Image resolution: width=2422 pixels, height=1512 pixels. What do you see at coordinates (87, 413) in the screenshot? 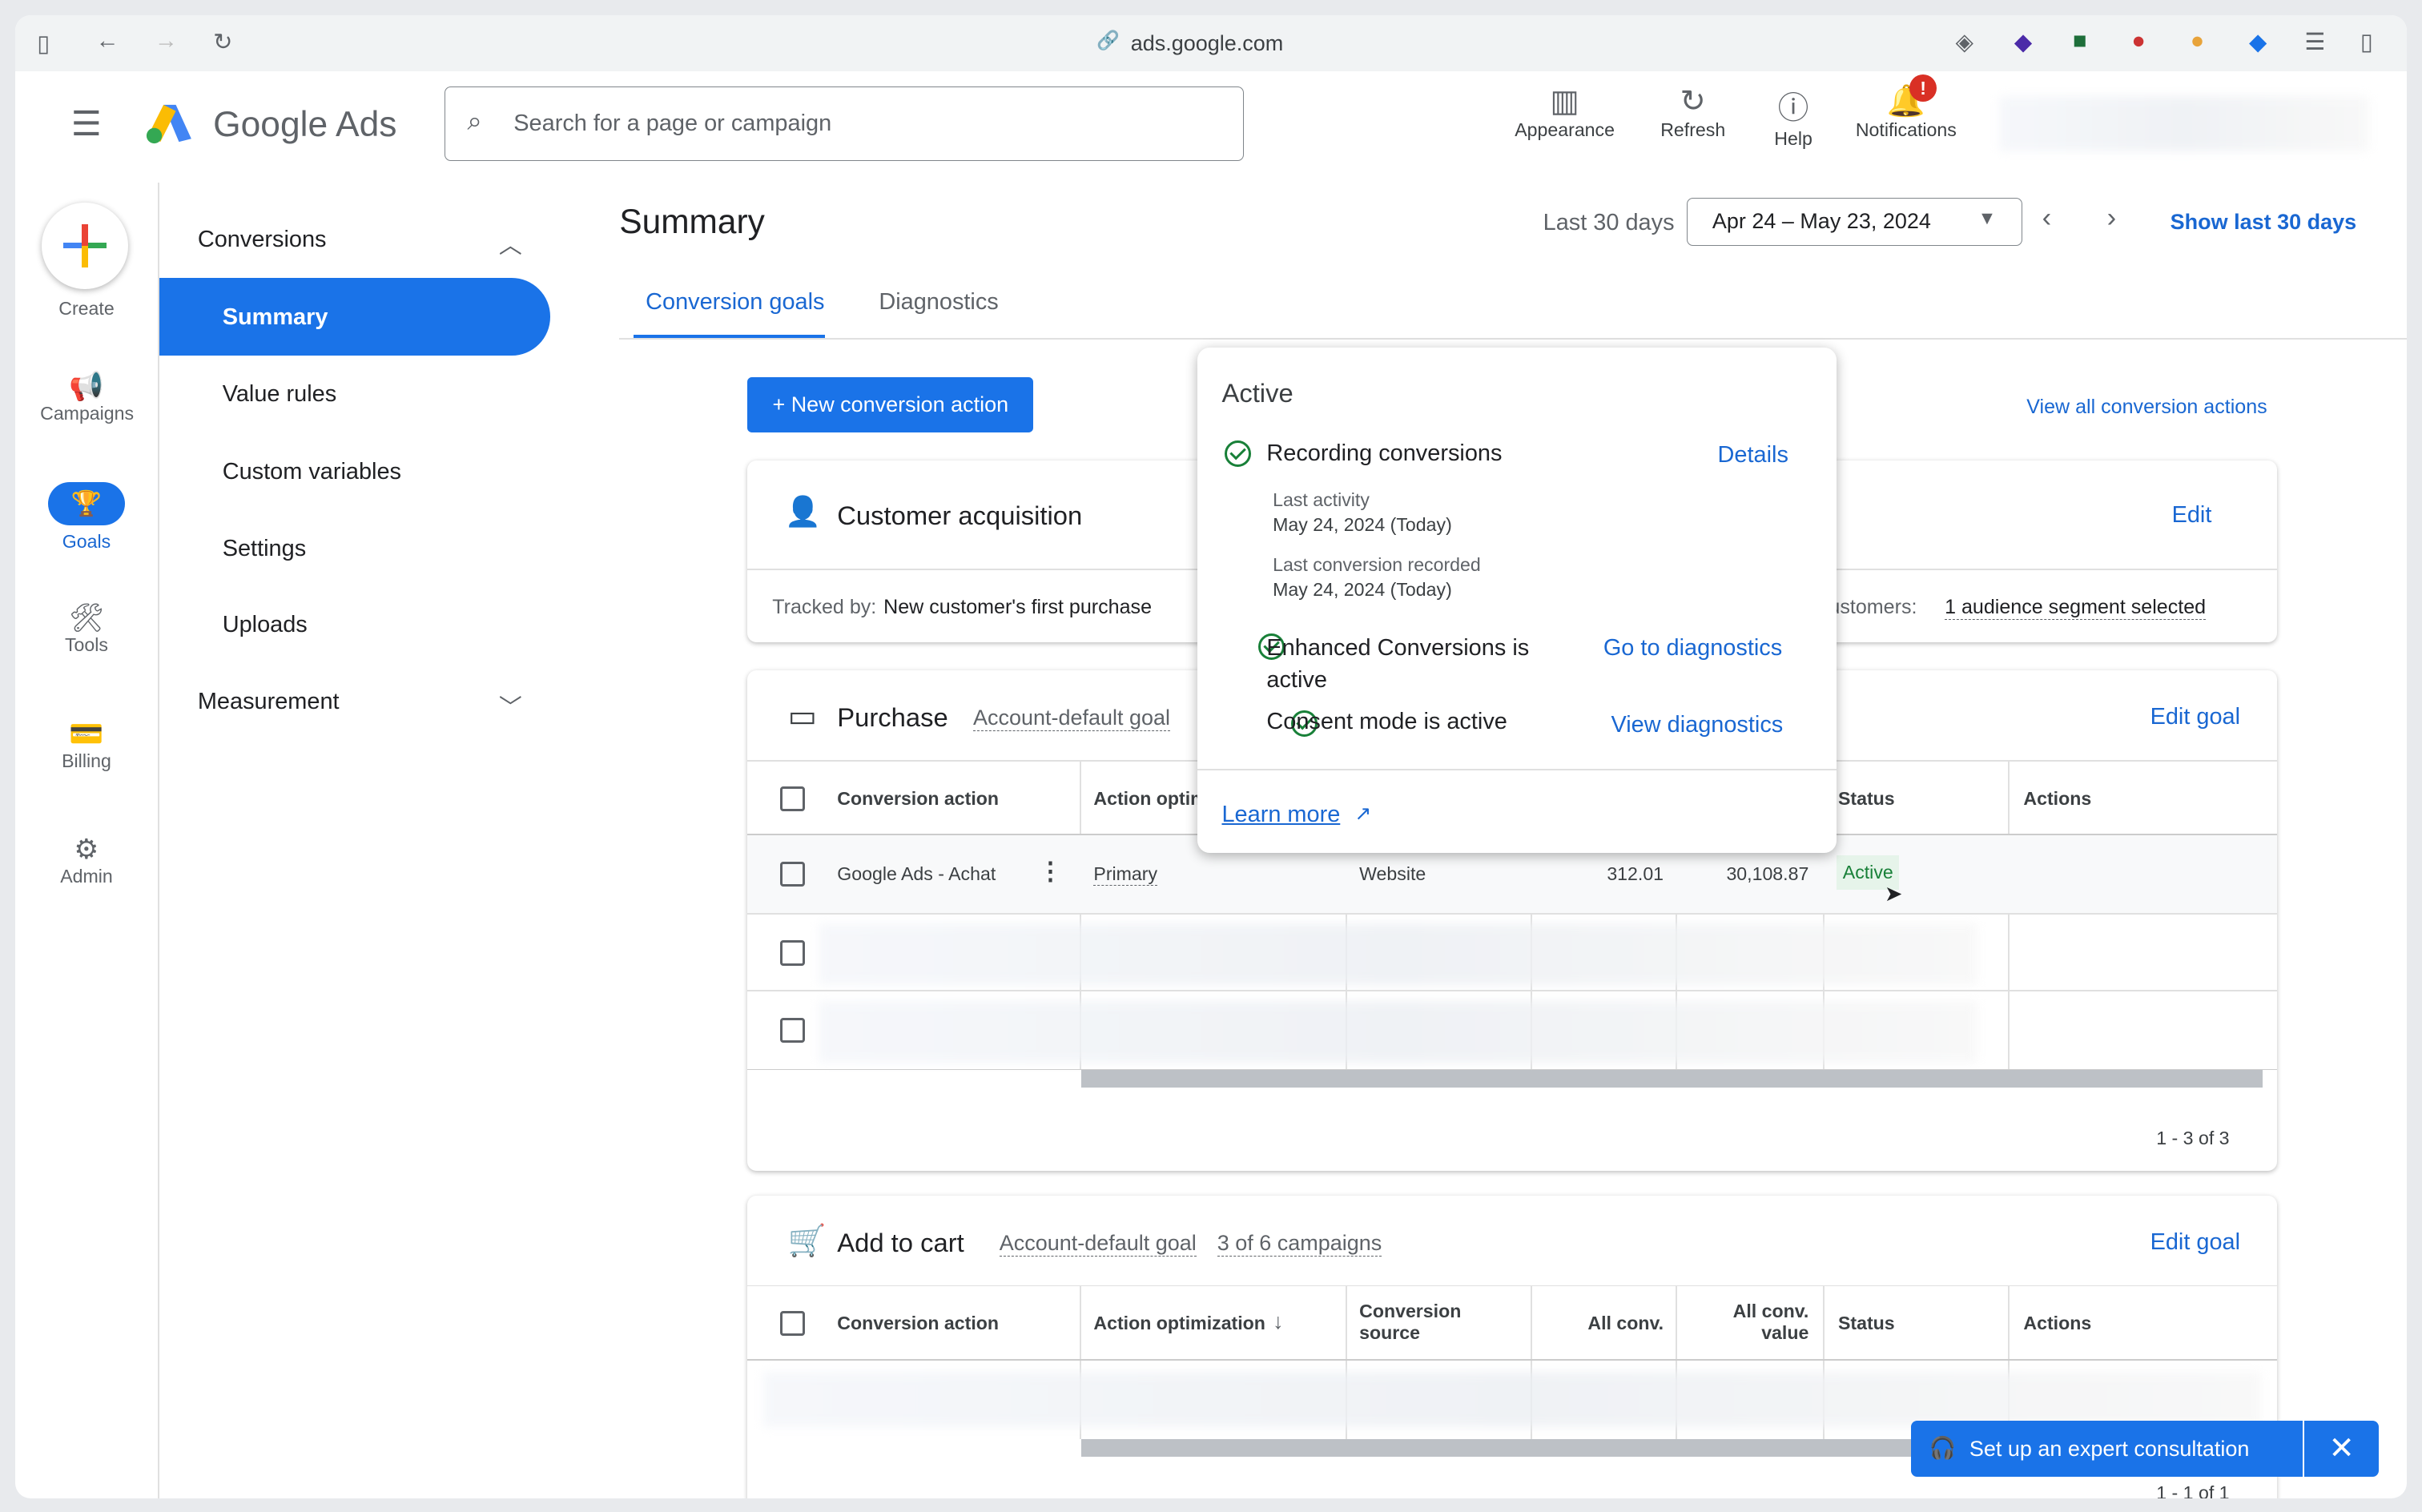
I see `rail-label: Campaigns` at bounding box center [87, 413].